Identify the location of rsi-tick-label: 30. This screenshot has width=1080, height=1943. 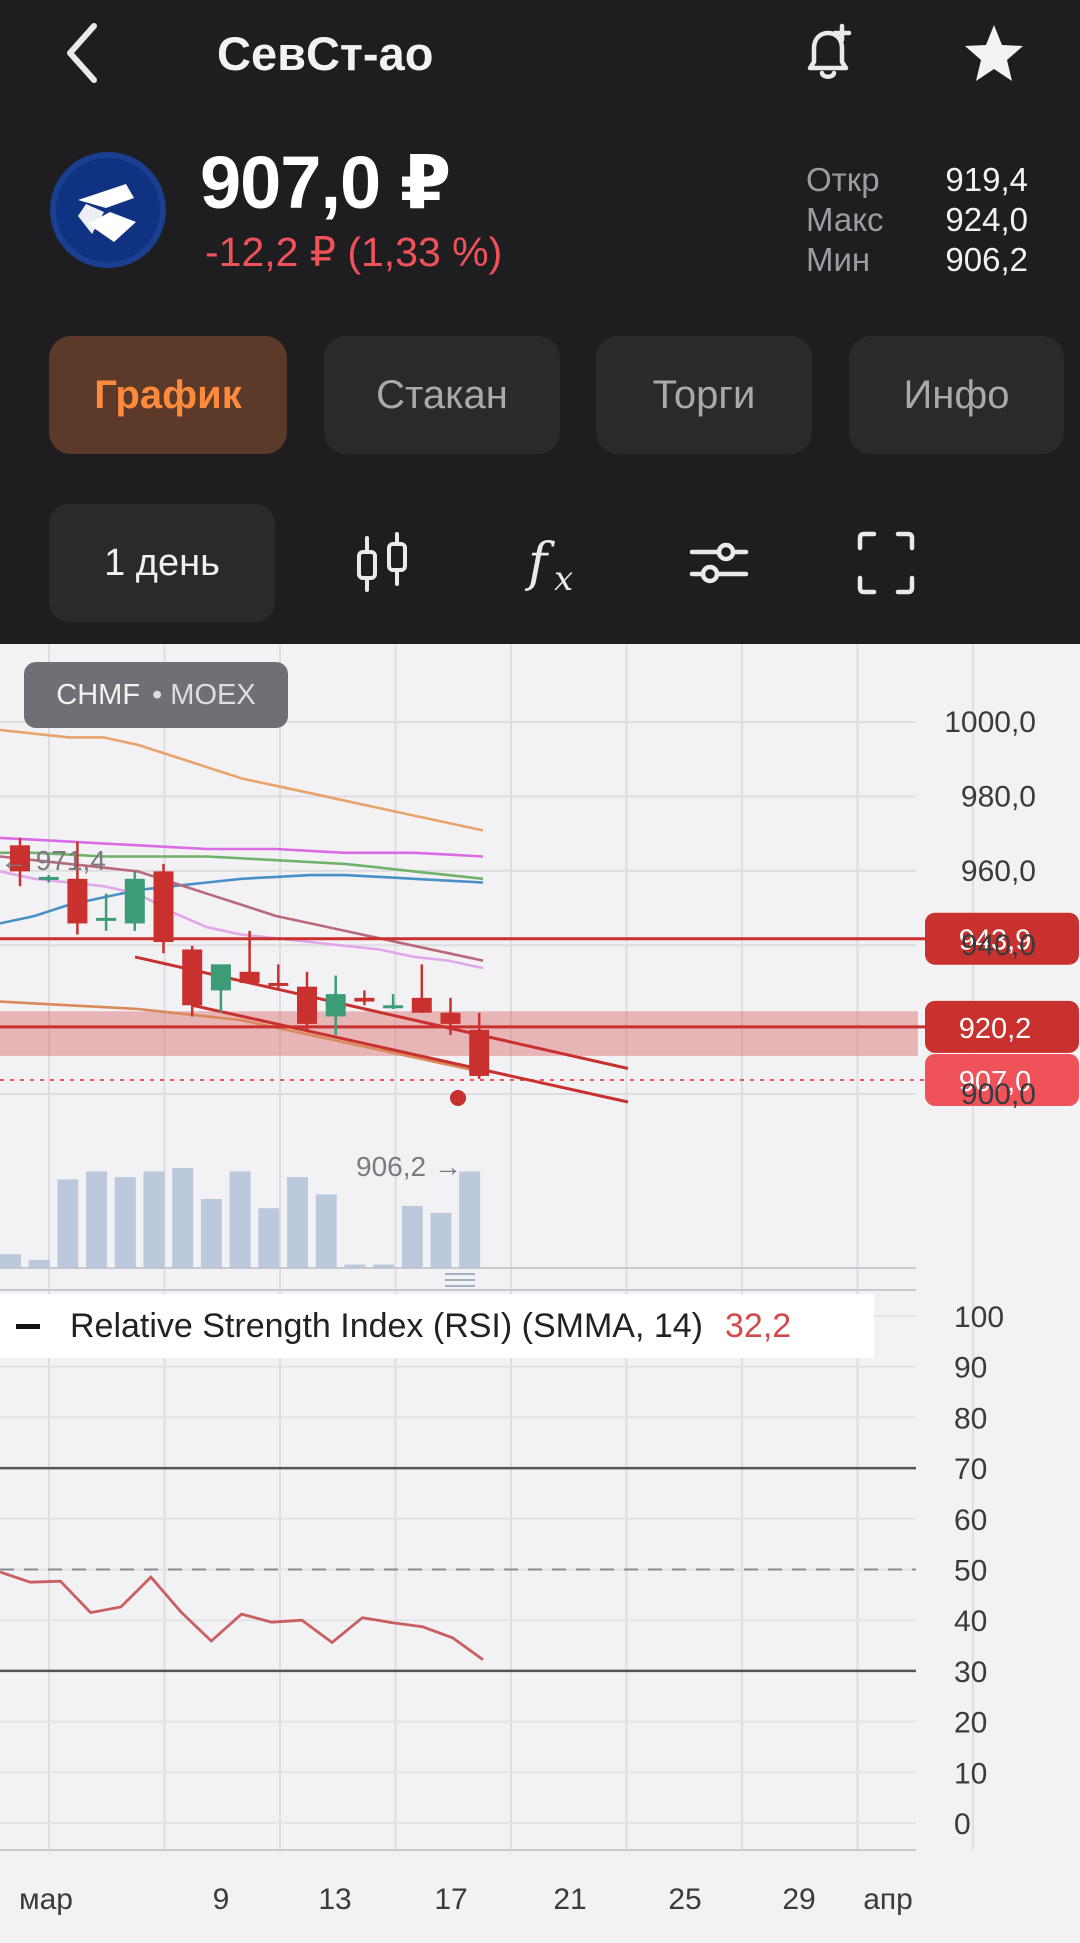
(970, 1672).